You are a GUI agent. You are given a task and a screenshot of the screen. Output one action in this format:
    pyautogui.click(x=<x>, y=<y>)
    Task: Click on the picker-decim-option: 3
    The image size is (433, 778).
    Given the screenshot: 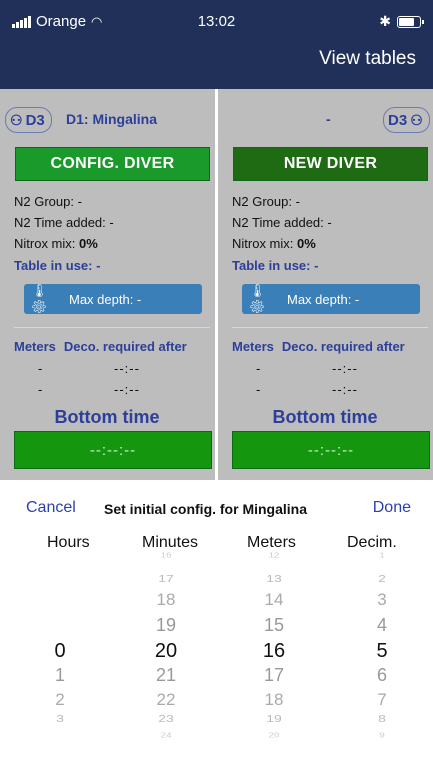 What is the action you would take?
    pyautogui.click(x=382, y=600)
    